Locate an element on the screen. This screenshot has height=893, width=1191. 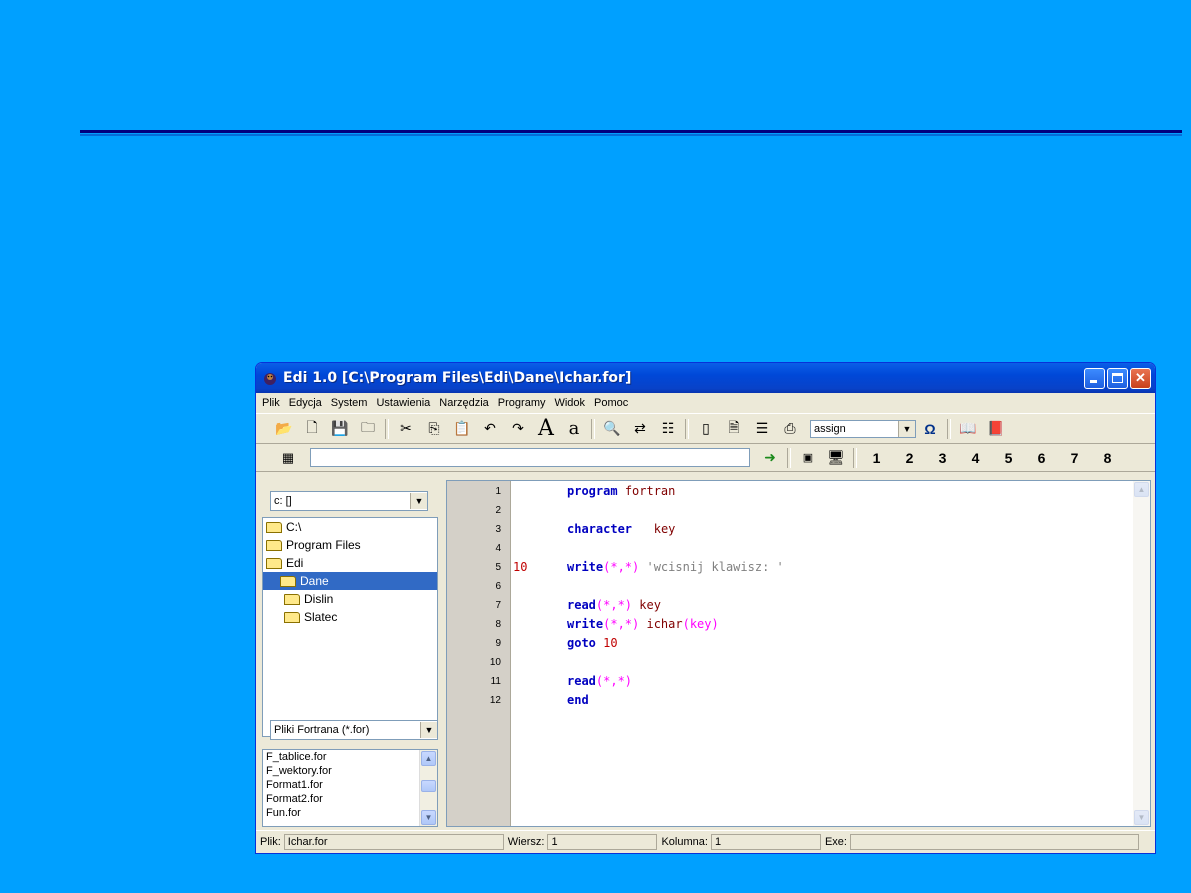
replace-icon: ⇄ is located at coordinates (640, 429).